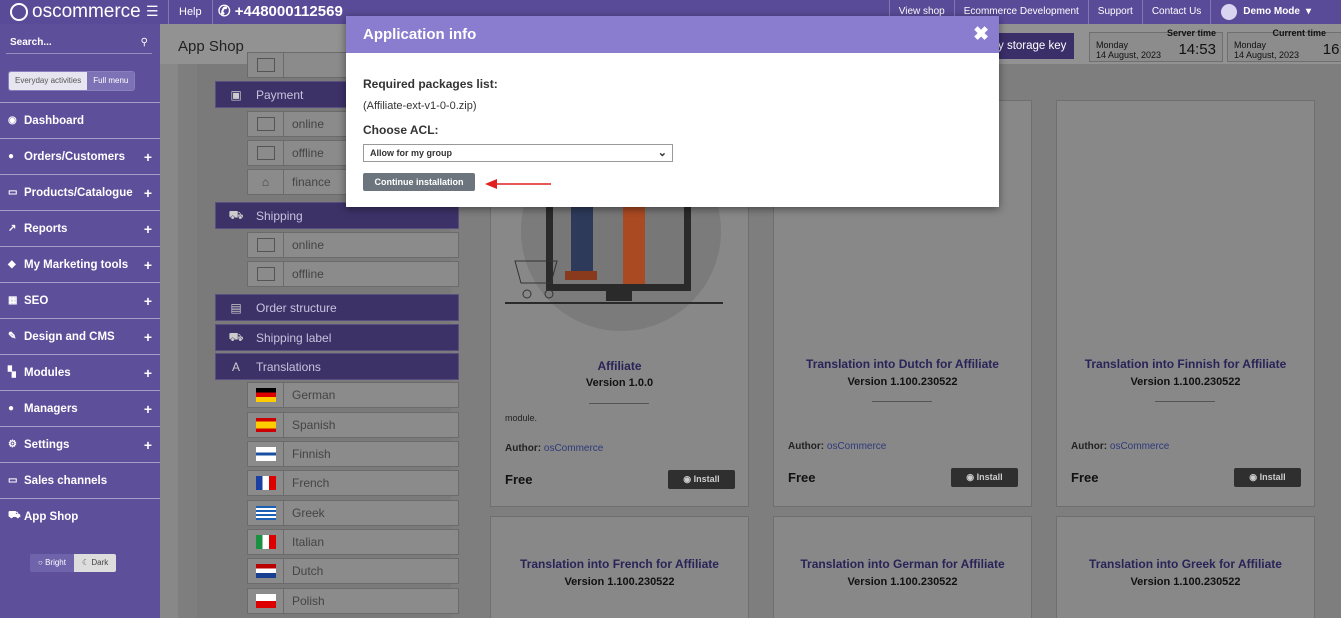 This screenshot has height=618, width=1341. I want to click on acl-select: Allow for my group ⌄, so click(518, 153).